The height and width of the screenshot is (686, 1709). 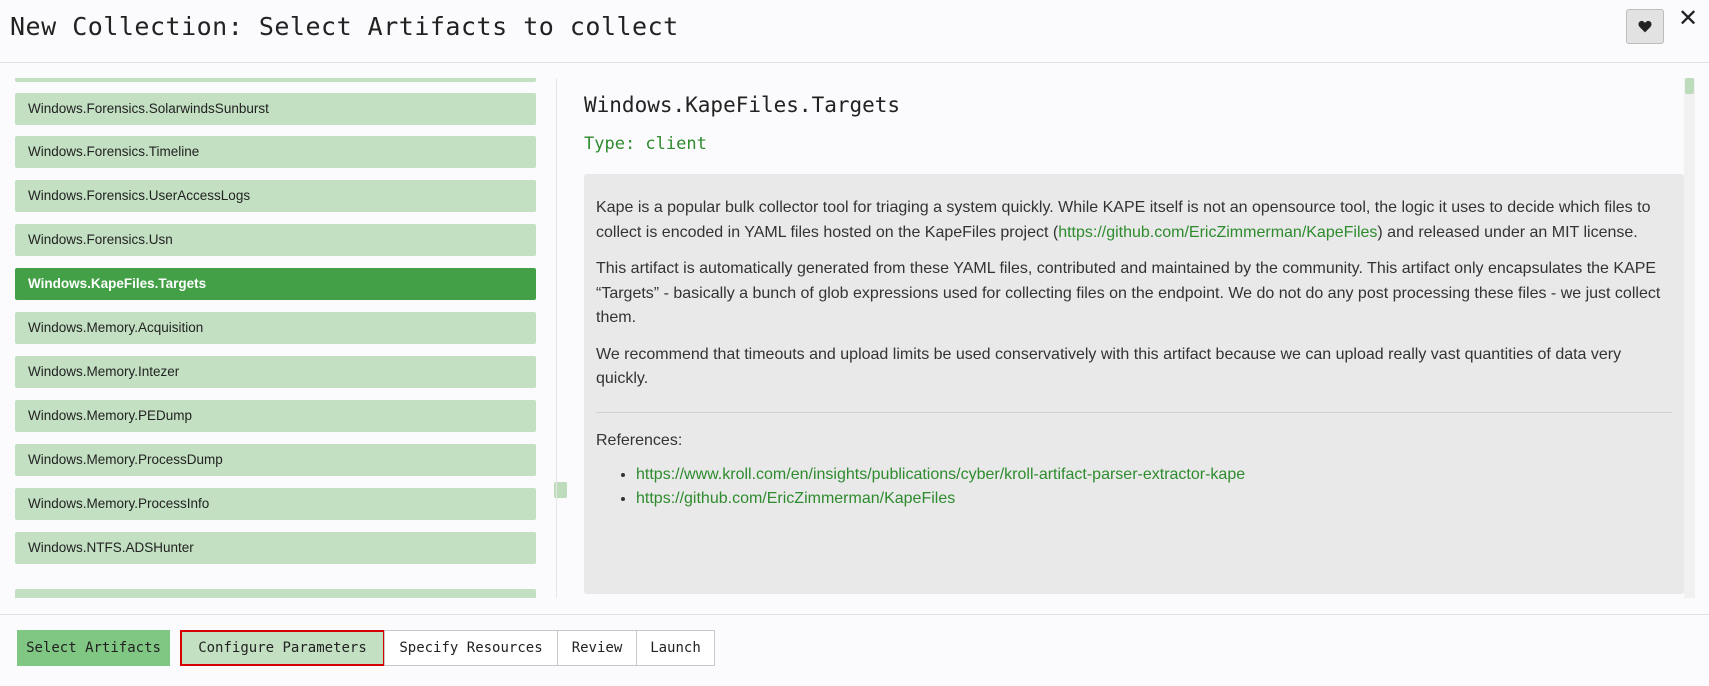 What do you see at coordinates (742, 105) in the screenshot?
I see `artifact-title: Windows.KapeFiles.Targets` at bounding box center [742, 105].